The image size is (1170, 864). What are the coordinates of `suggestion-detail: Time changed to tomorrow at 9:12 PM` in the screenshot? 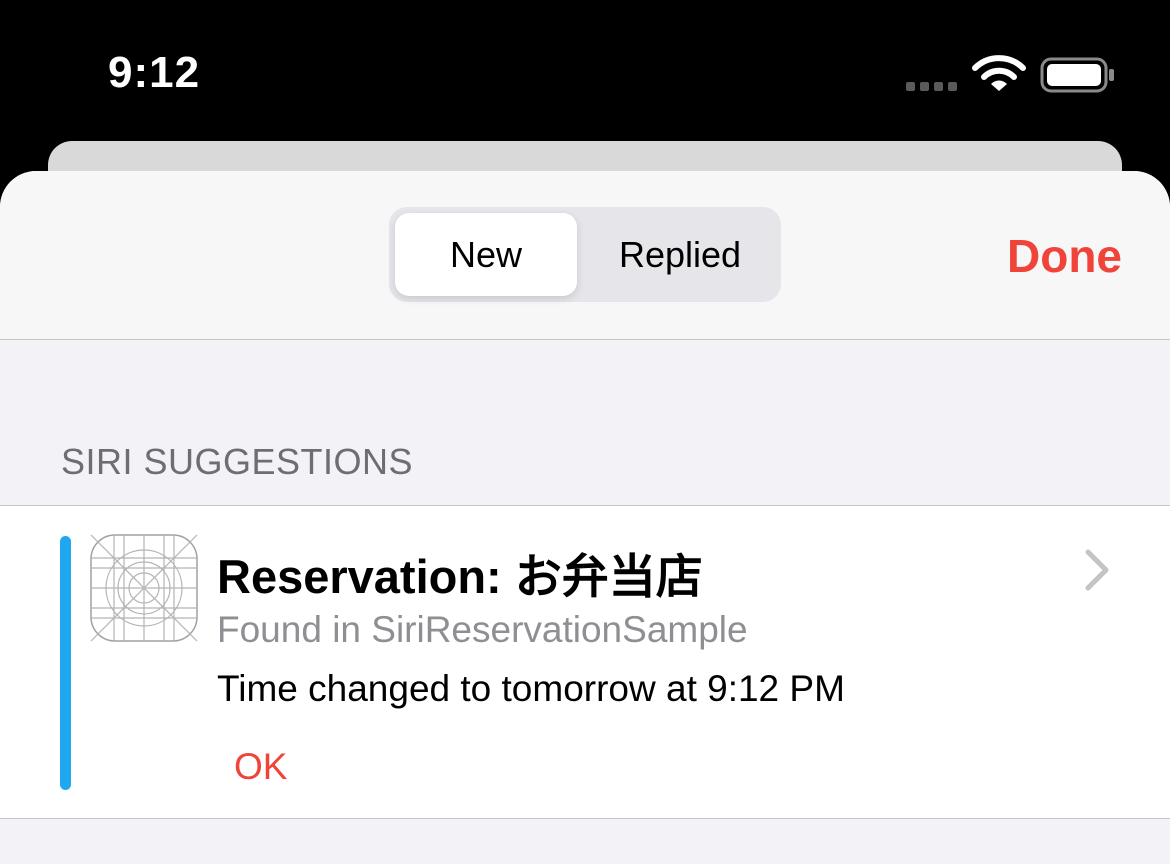 It's located at (531, 688).